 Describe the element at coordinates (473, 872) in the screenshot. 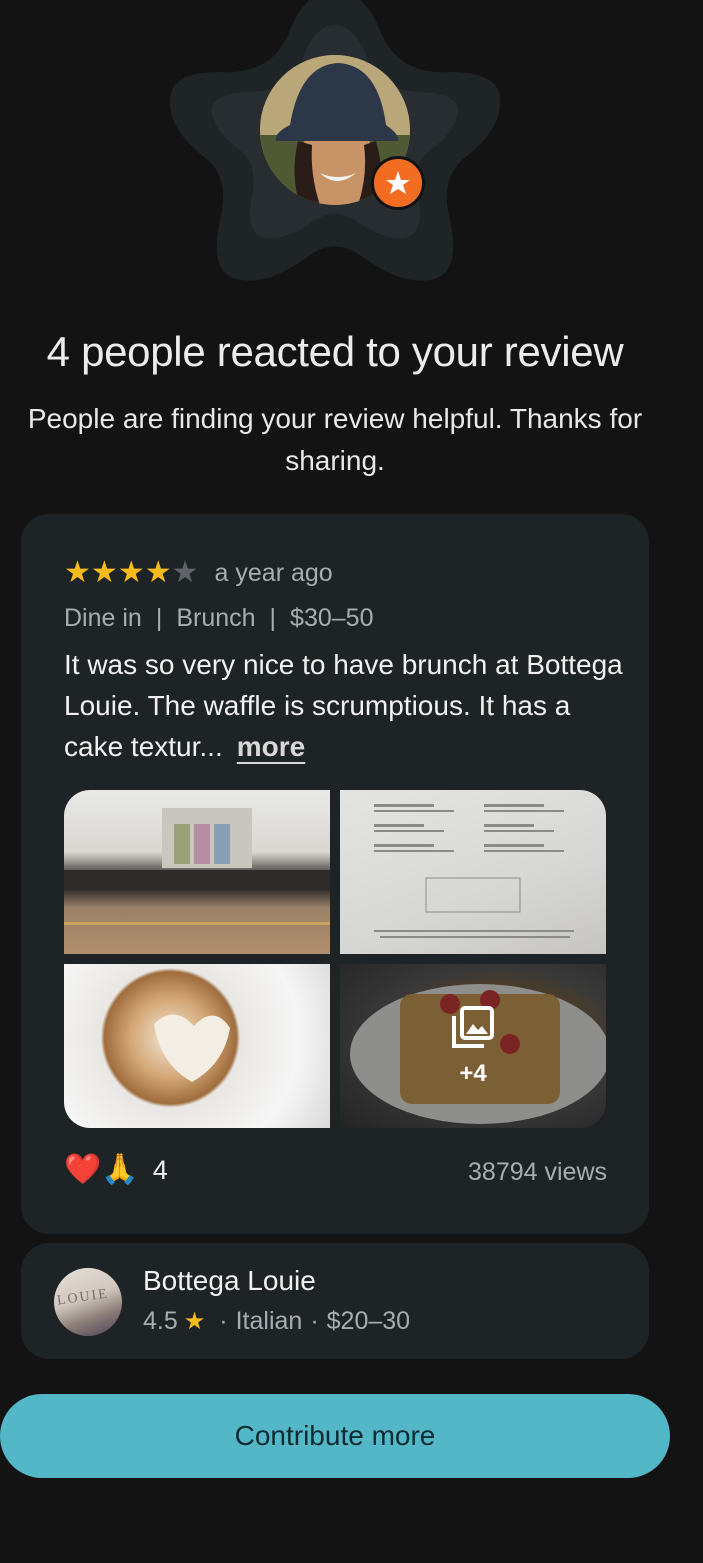

I see `photo-menu` at that location.